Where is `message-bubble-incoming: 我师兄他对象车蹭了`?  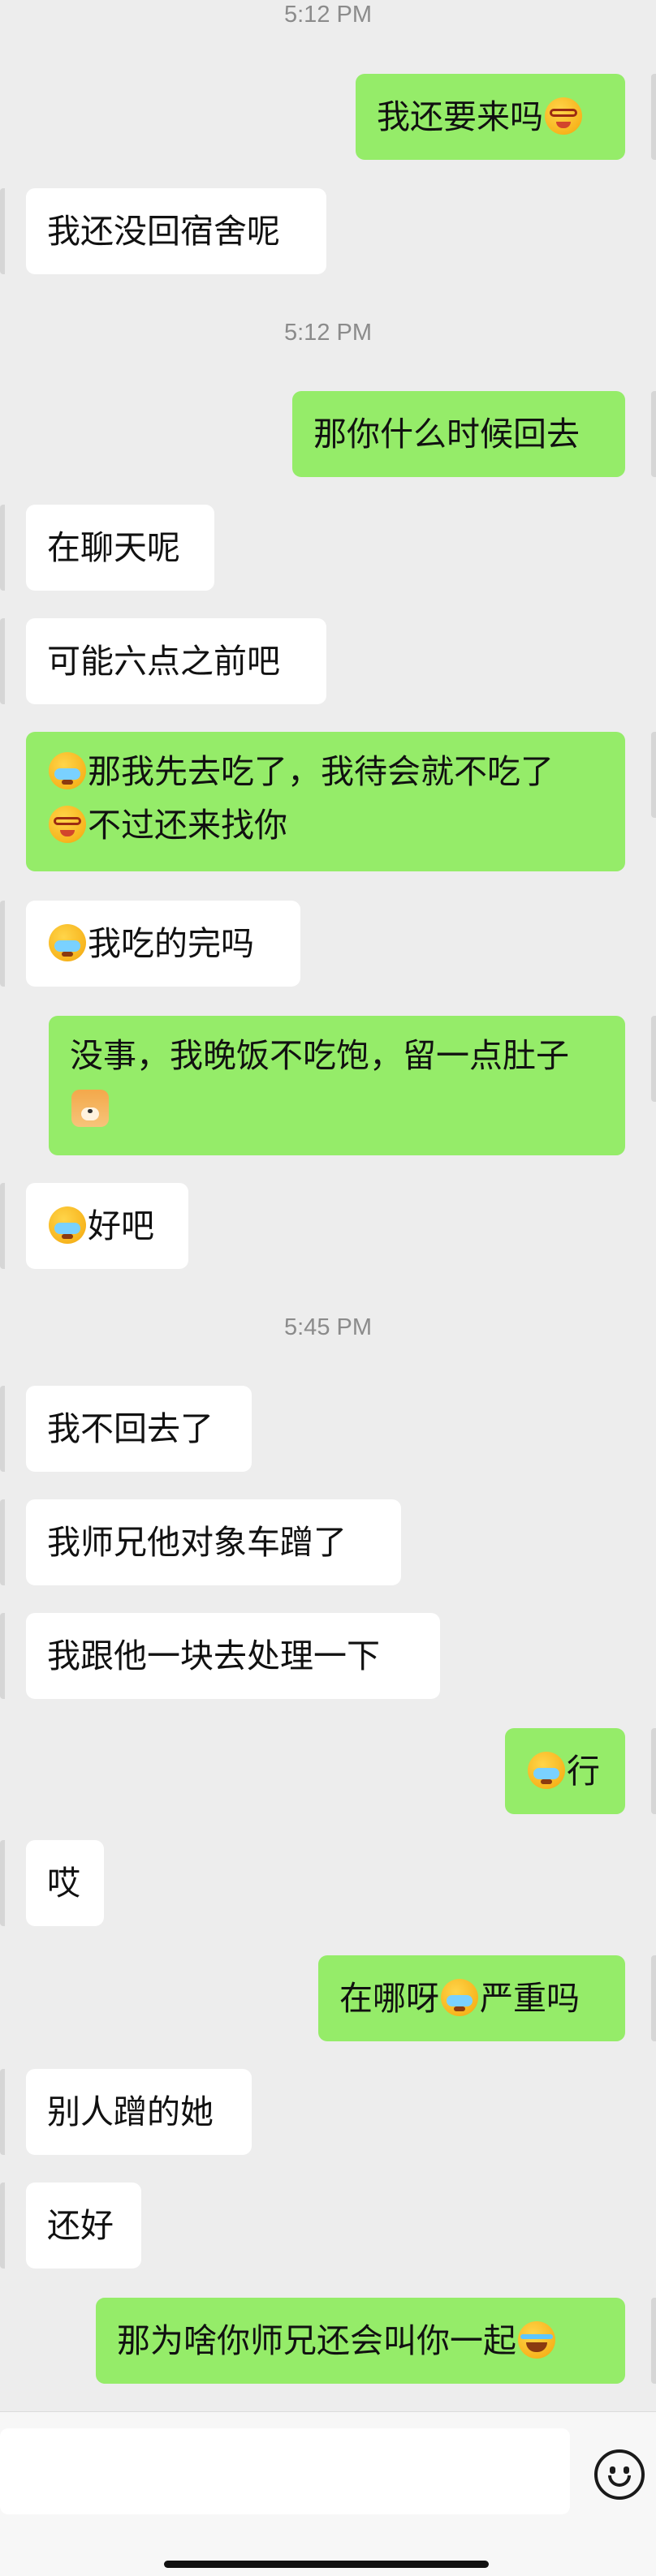 message-bubble-incoming: 我师兄他对象车蹭了 is located at coordinates (213, 1542).